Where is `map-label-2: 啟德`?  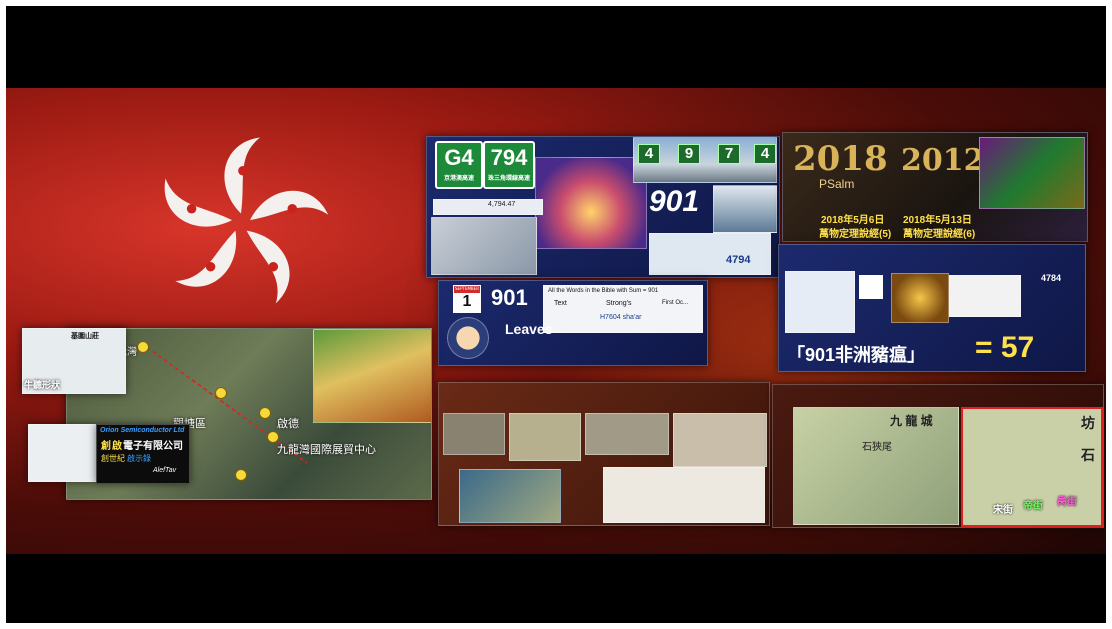
map-label-2: 啟德 is located at coordinates (288, 424).